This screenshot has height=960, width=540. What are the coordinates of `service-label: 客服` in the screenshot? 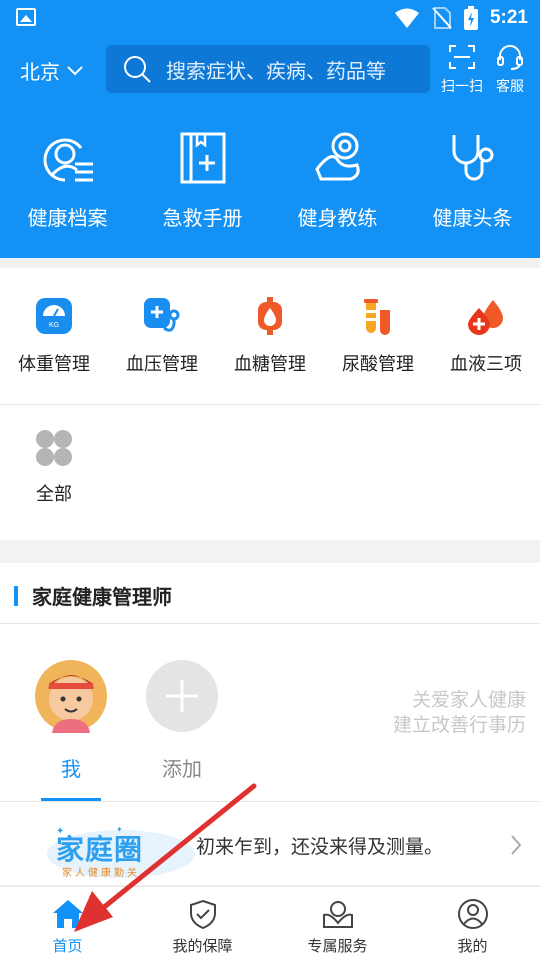 It's located at (510, 87).